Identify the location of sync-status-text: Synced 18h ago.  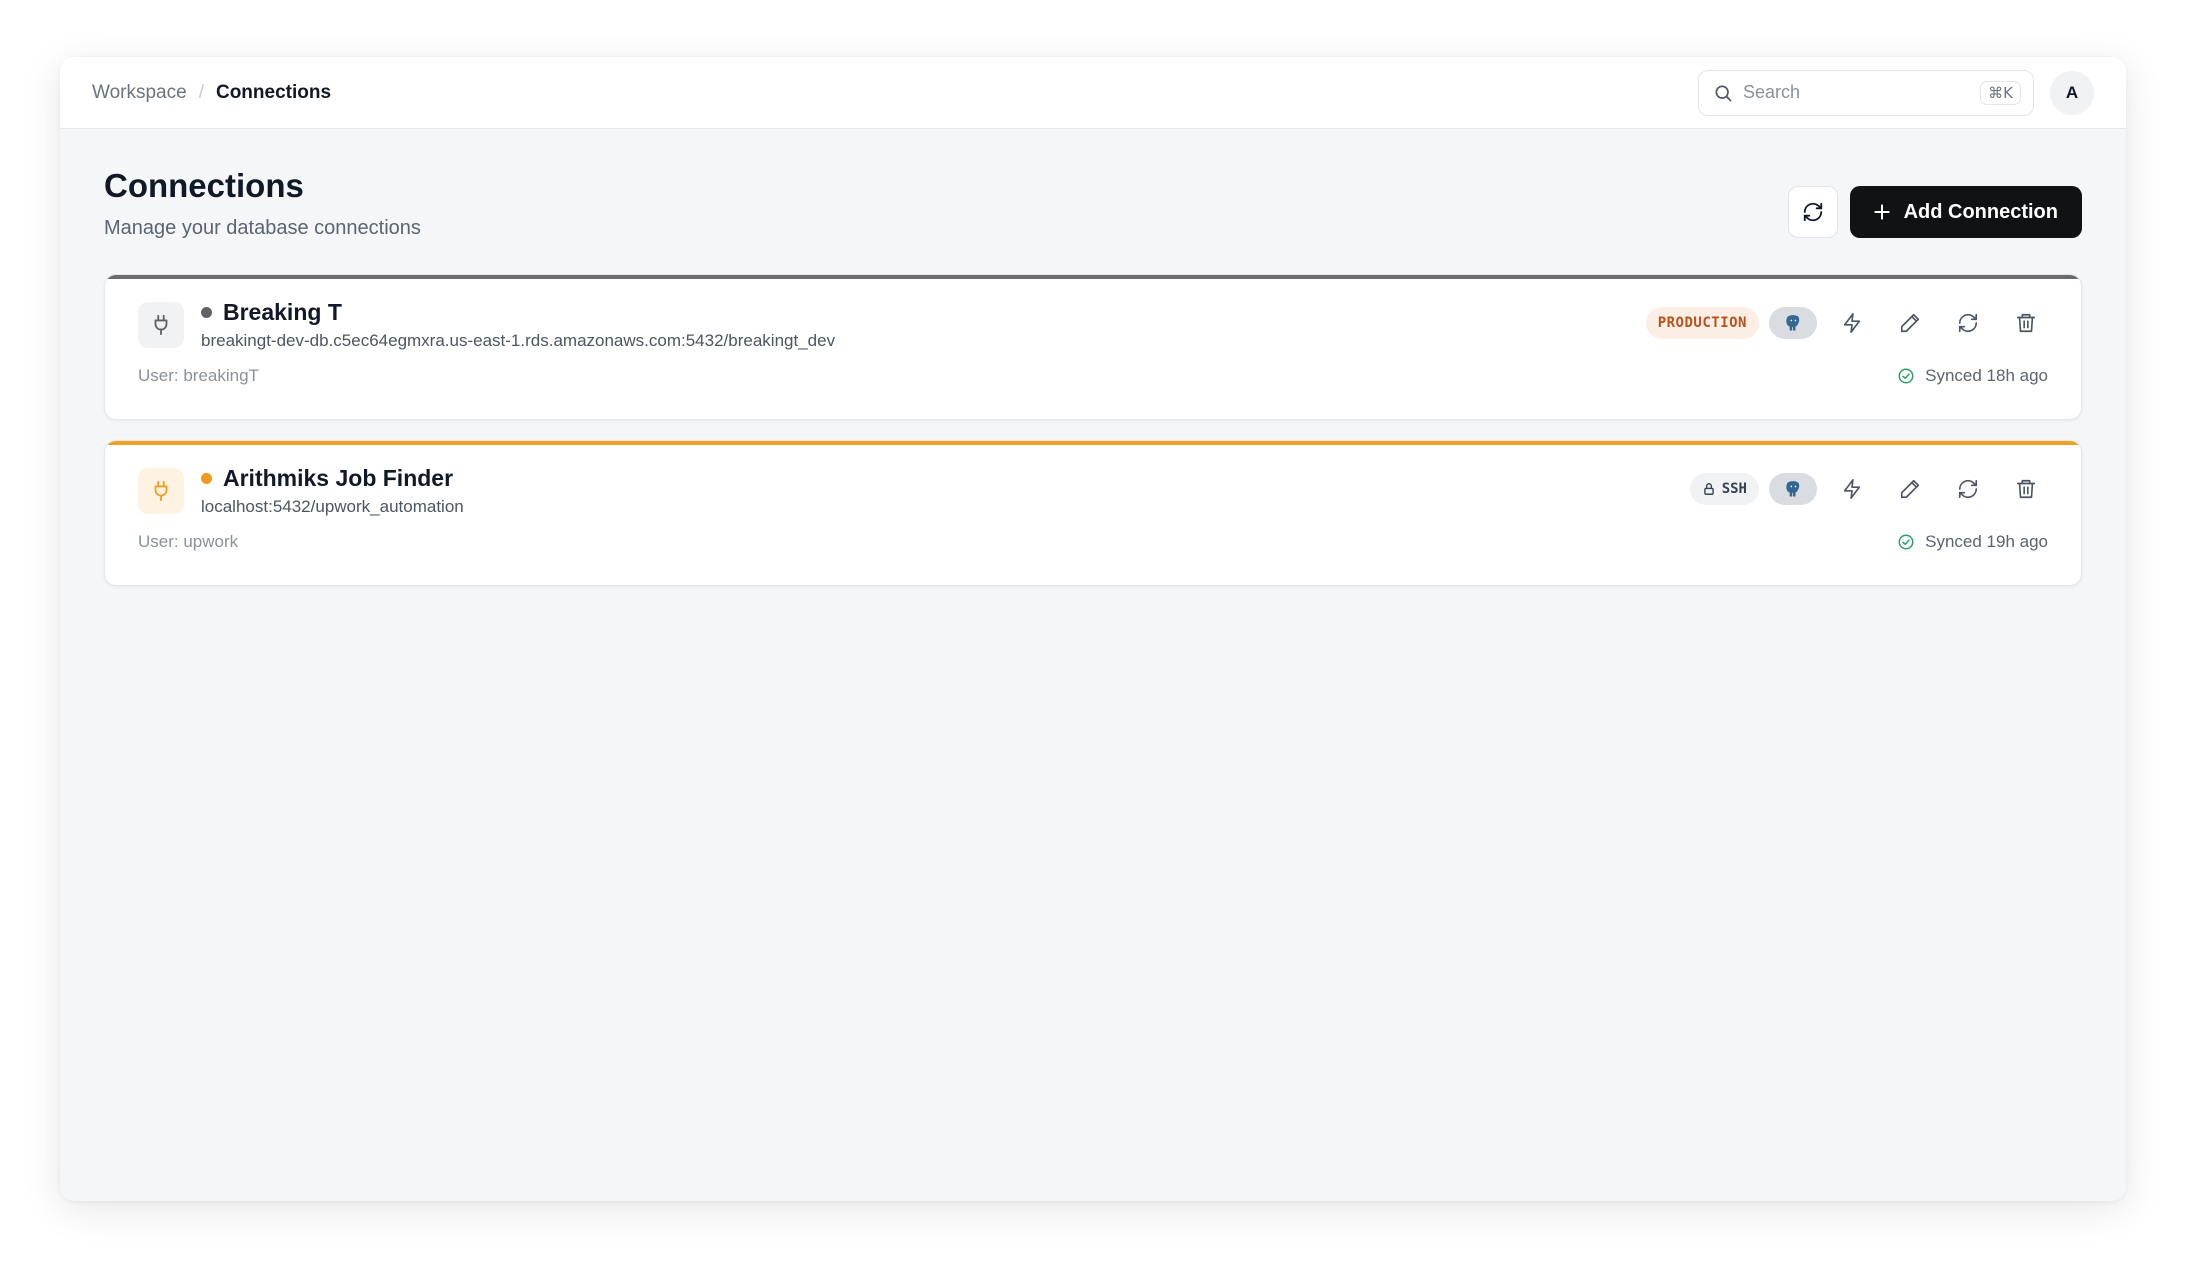
(1986, 375).